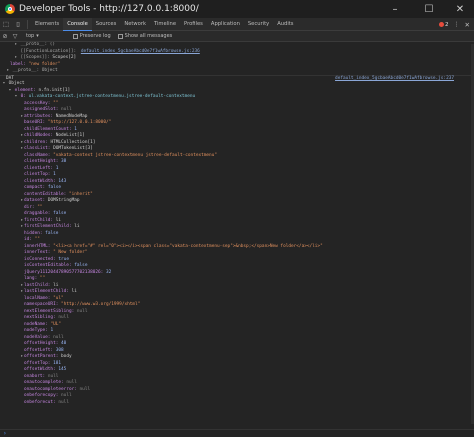 Image resolution: width=474 pixels, height=437 pixels. I want to click on tab-timeline: Timeline, so click(165, 24).